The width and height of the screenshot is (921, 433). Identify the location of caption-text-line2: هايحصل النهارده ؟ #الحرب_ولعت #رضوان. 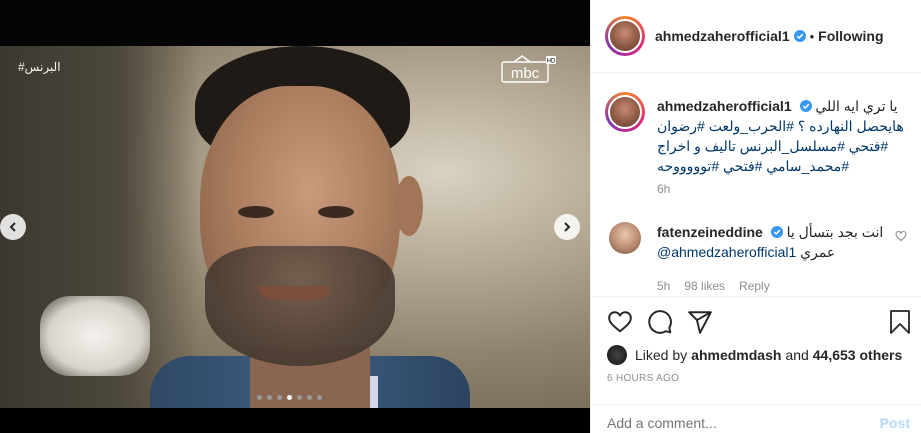
(785, 126).